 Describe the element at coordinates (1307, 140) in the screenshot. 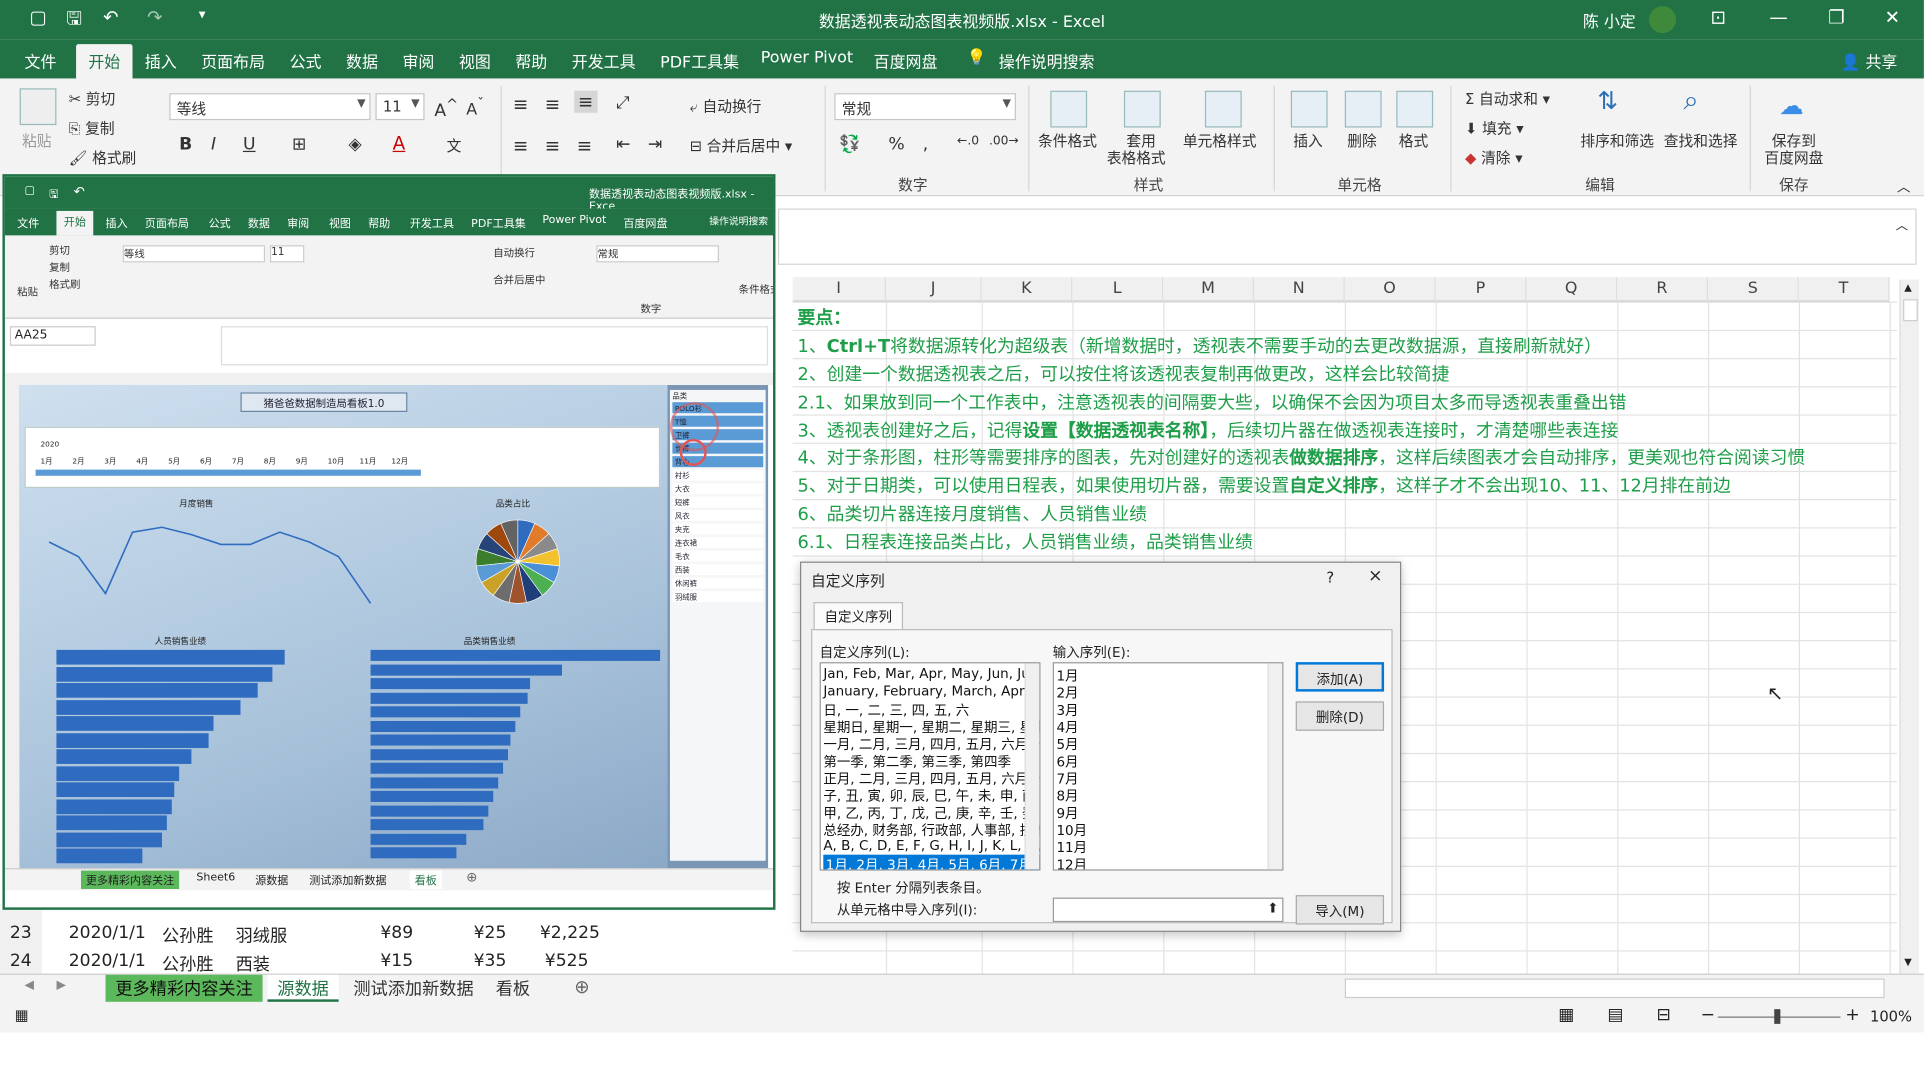

I see `insert-cells-button: 插入` at that location.